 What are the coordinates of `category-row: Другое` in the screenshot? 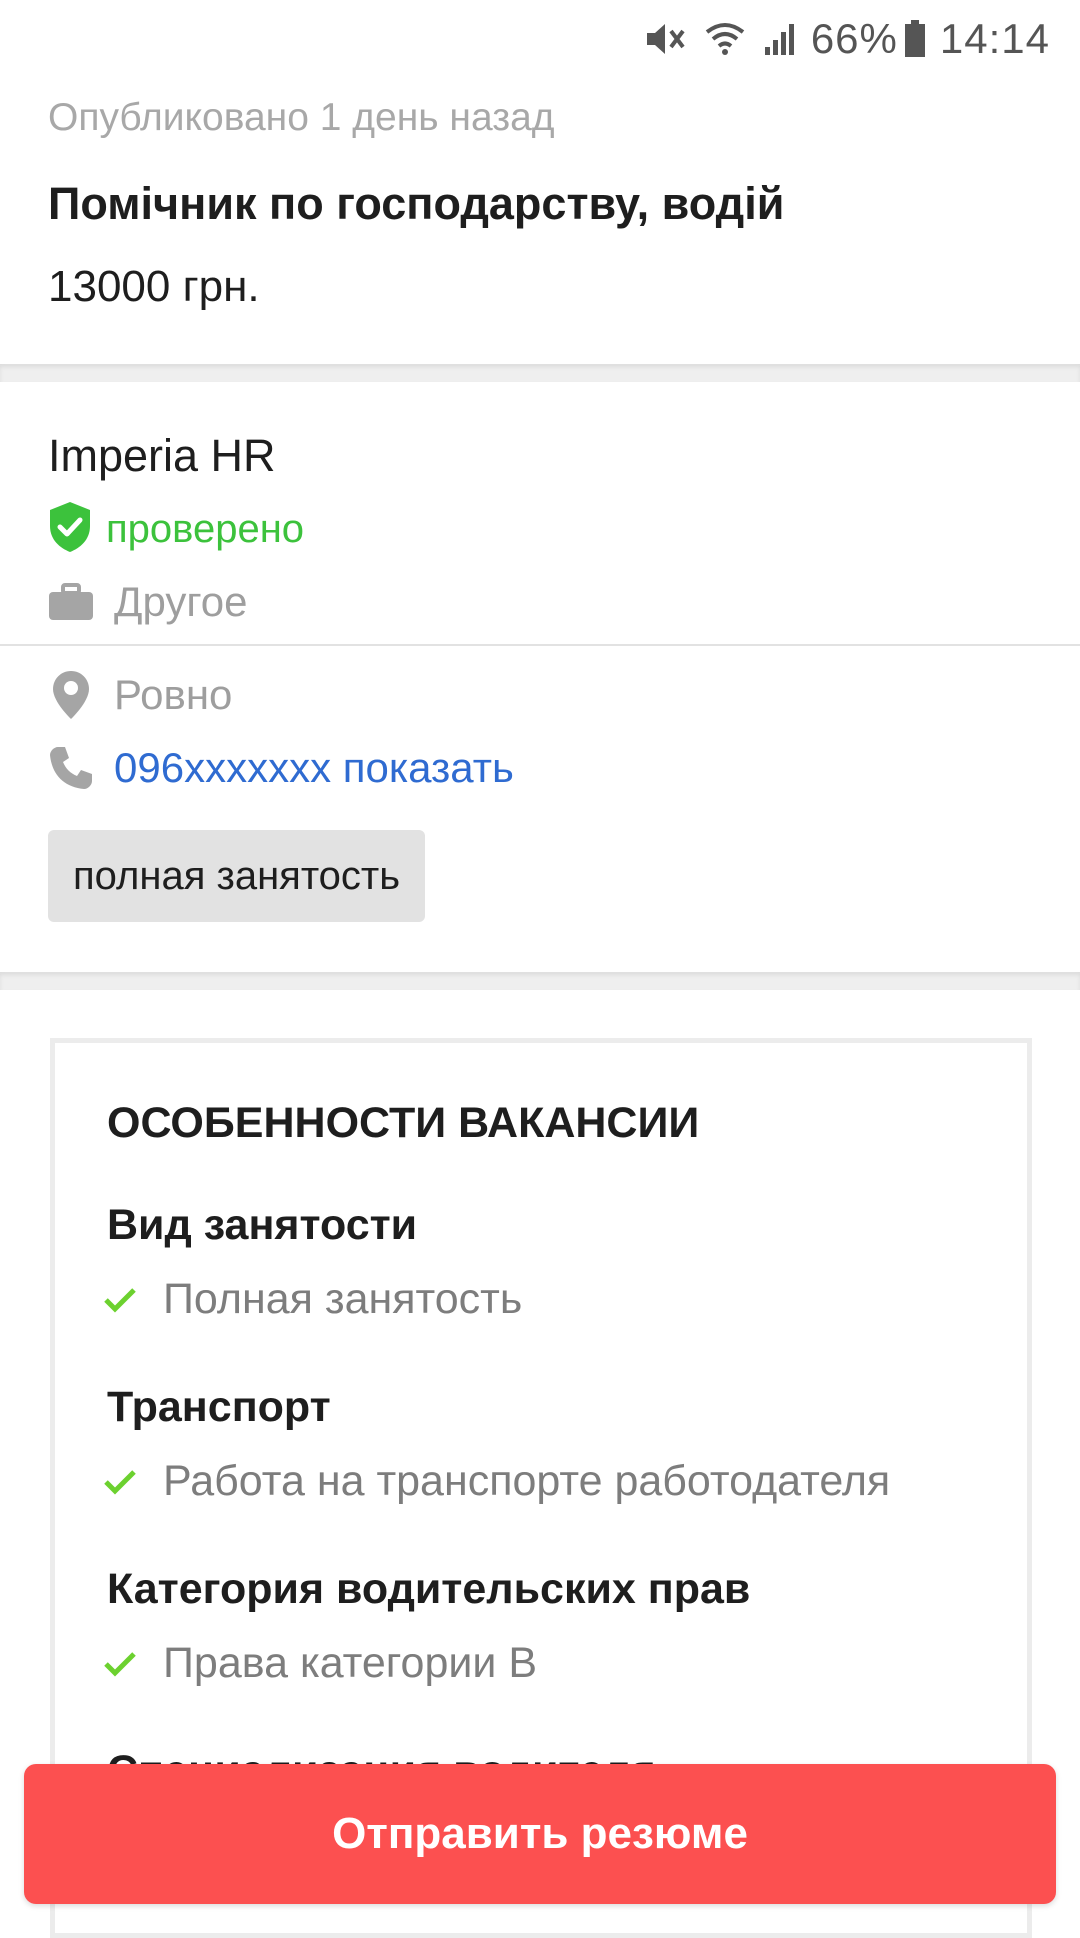 It's located at (147, 602).